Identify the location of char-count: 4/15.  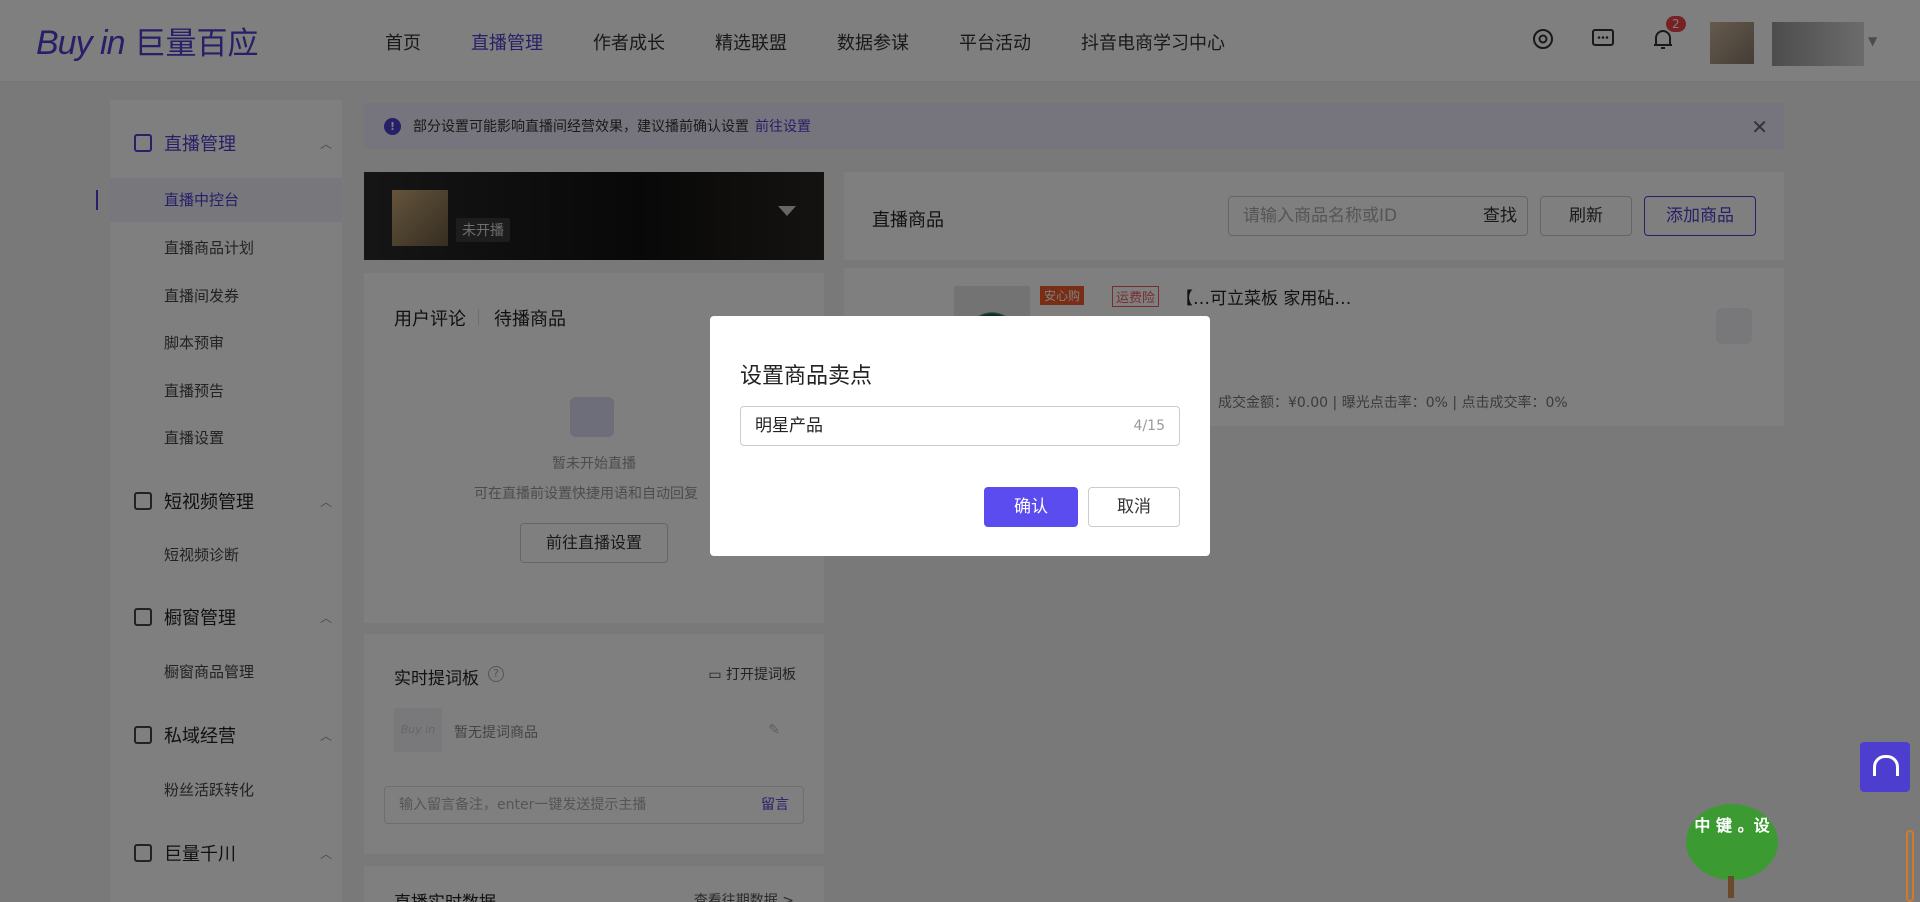
(1149, 426).